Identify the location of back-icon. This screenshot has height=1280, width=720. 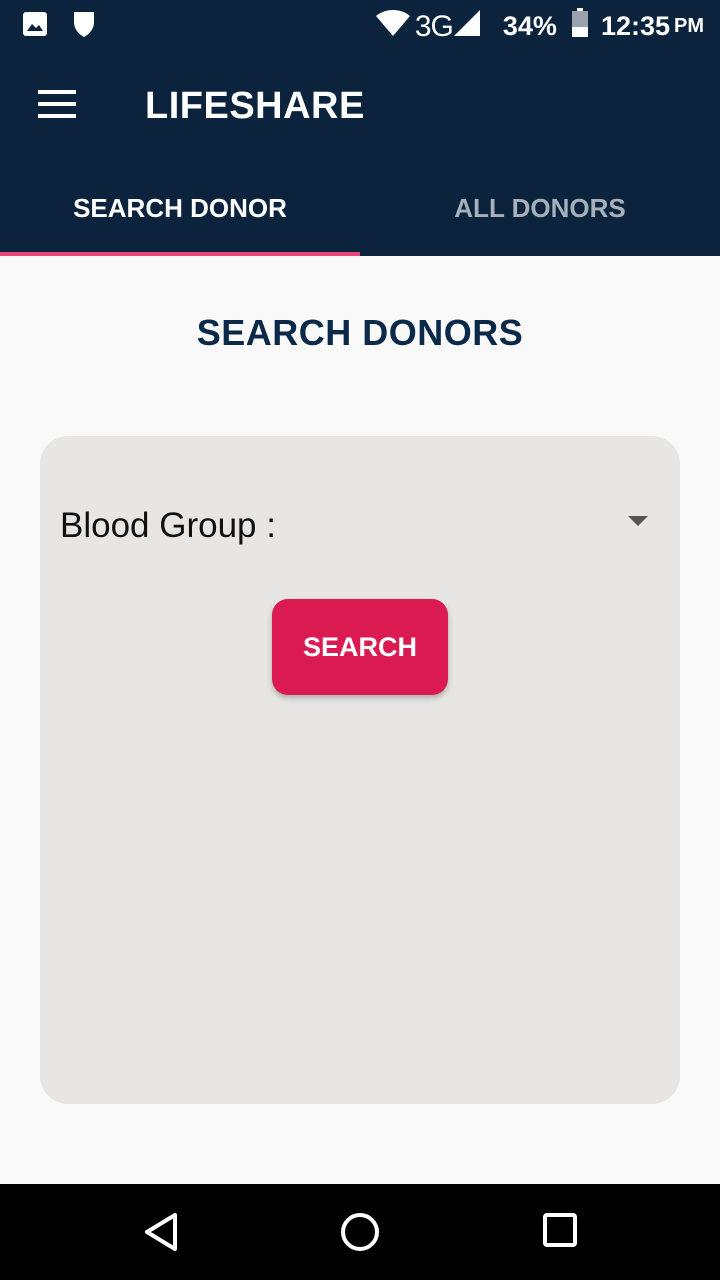
(161, 1234).